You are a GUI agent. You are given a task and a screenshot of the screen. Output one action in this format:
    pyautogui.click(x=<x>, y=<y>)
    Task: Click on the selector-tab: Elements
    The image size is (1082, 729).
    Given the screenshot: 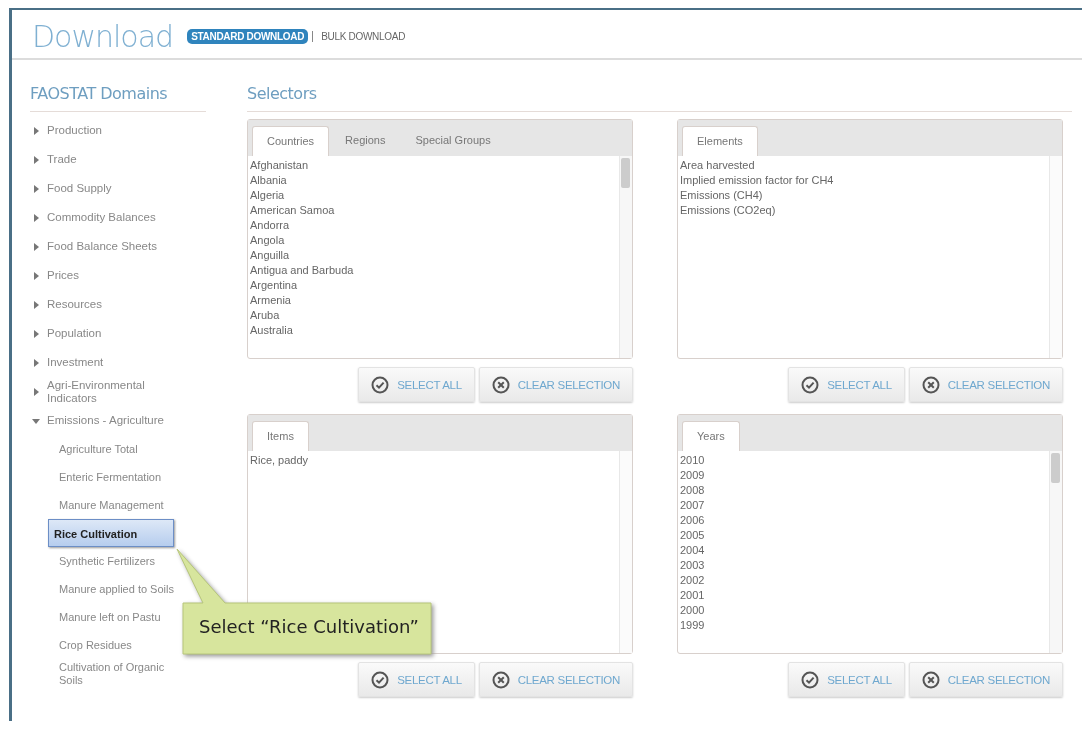 What is the action you would take?
    pyautogui.click(x=720, y=141)
    